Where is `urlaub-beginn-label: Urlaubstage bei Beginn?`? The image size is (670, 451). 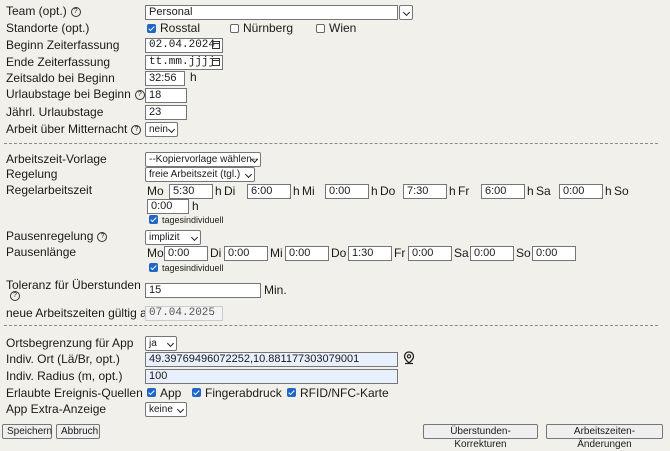 urlaub-beginn-label: Urlaubstage bei Beginn? is located at coordinates (75, 94).